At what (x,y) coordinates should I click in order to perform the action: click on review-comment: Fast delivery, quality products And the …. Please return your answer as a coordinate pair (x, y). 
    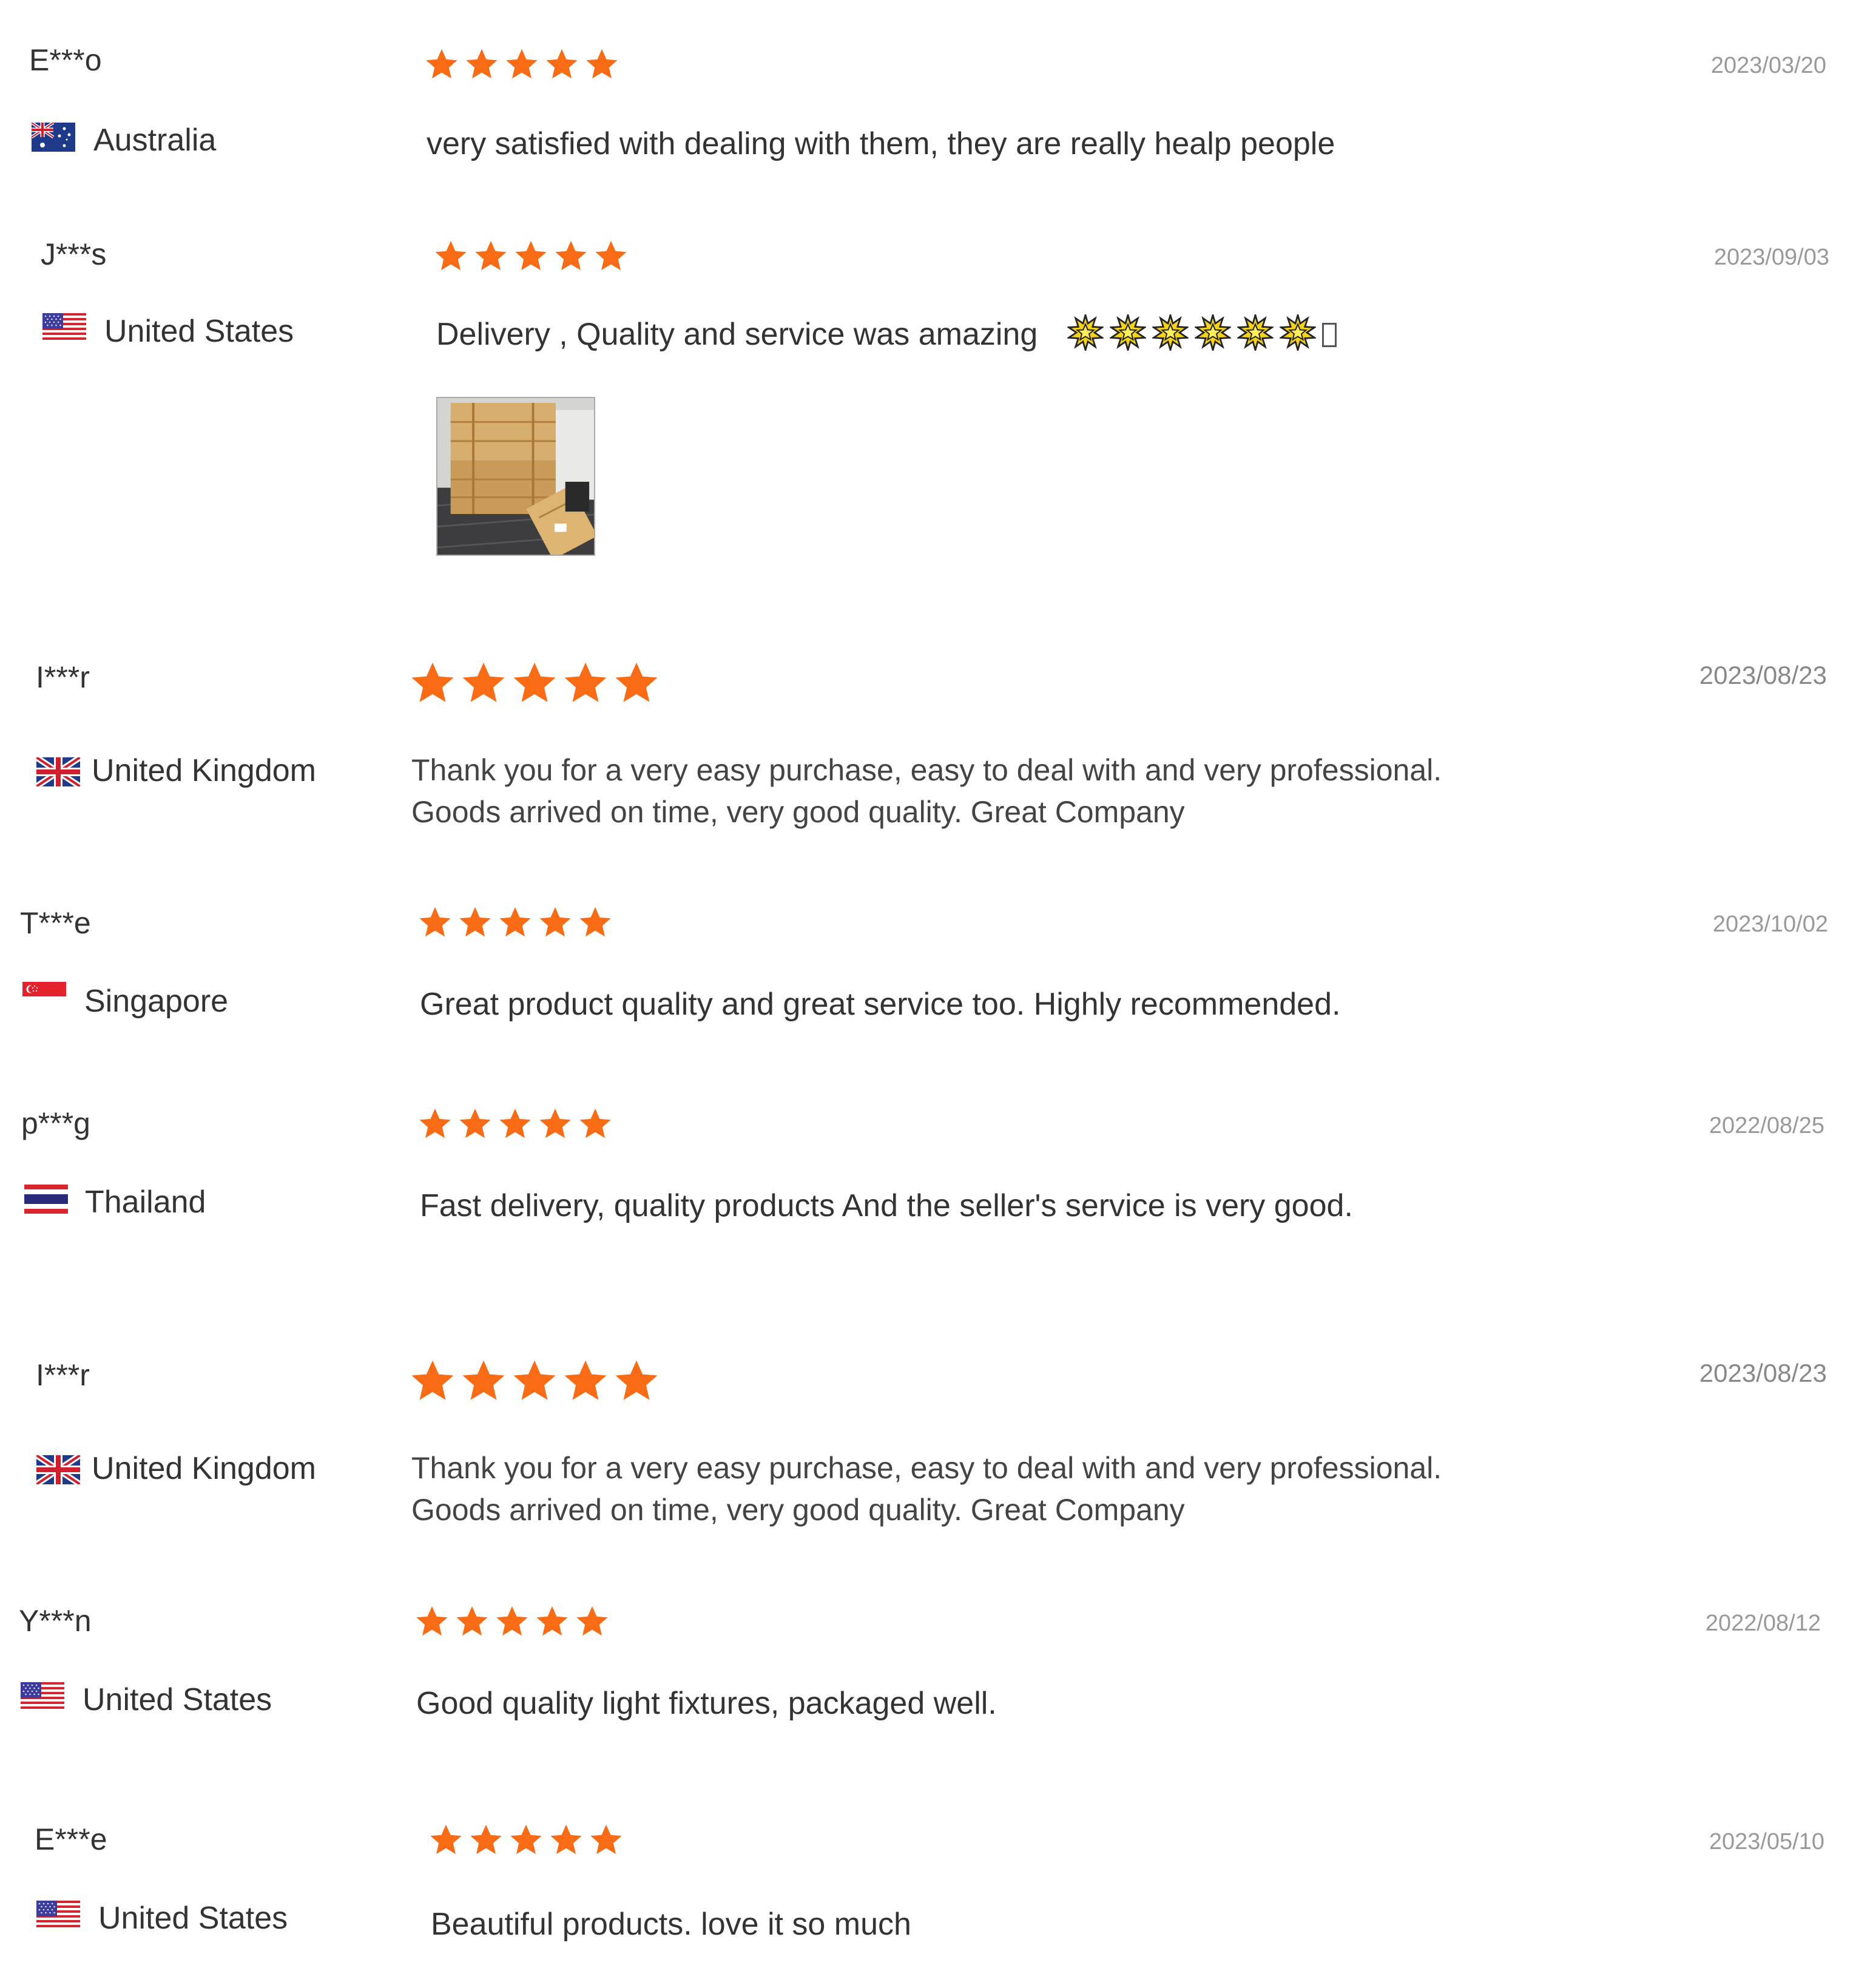
    Looking at the image, I should click on (886, 1205).